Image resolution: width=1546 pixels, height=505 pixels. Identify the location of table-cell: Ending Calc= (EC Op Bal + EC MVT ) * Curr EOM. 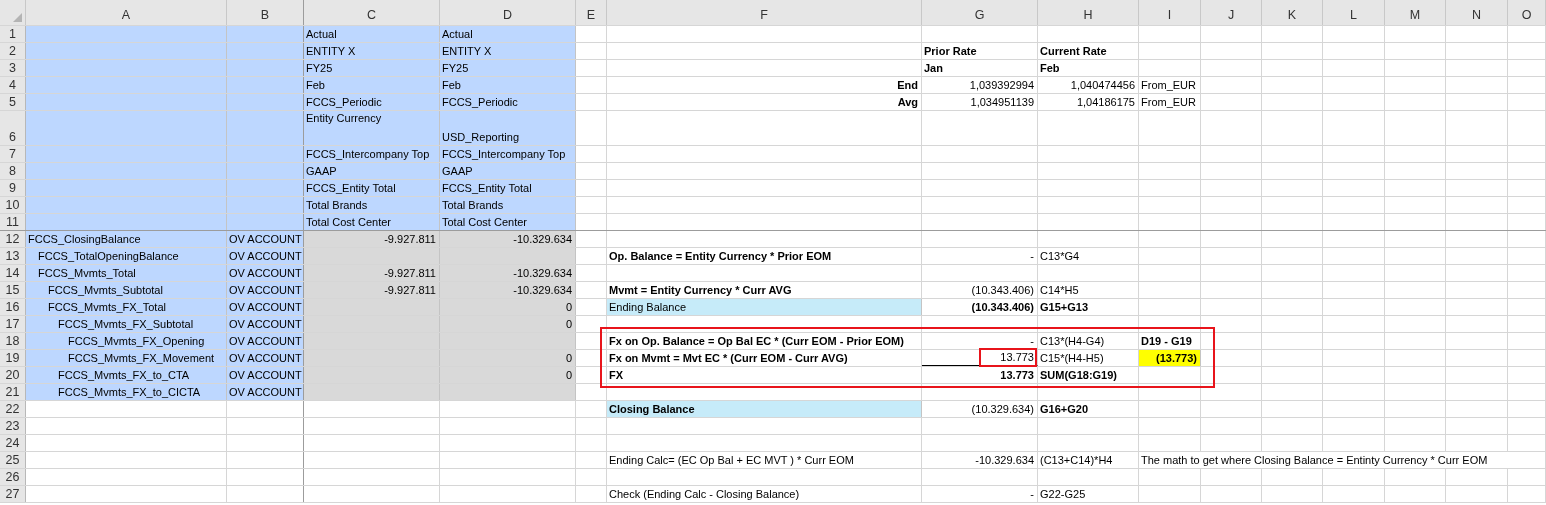
(764, 460).